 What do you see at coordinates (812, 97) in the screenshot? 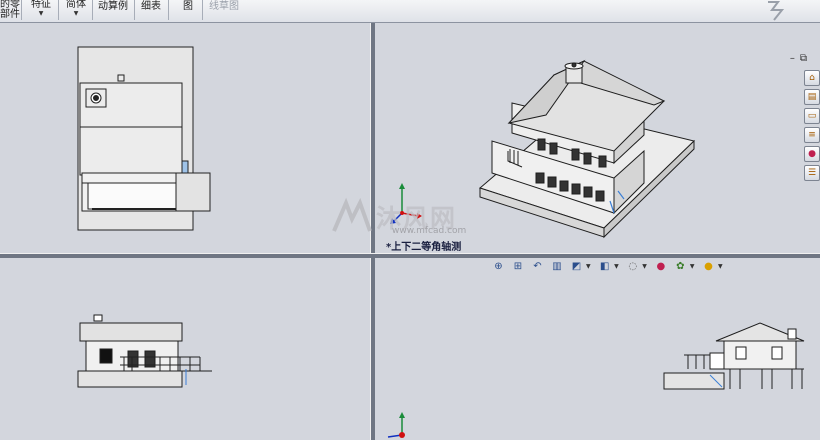
I see `library-icon: ▤` at bounding box center [812, 97].